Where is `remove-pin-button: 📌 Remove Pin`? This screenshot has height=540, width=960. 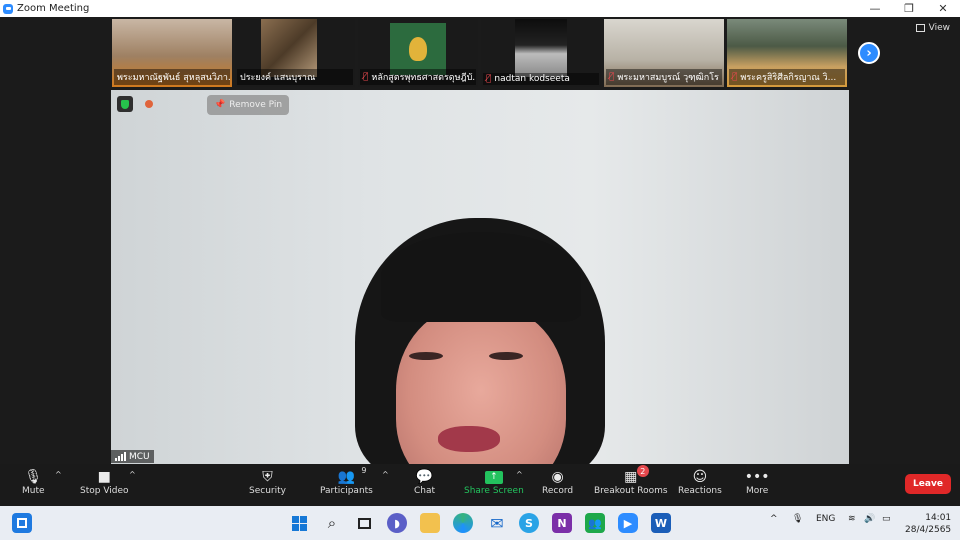 remove-pin-button: 📌 Remove Pin is located at coordinates (248, 105).